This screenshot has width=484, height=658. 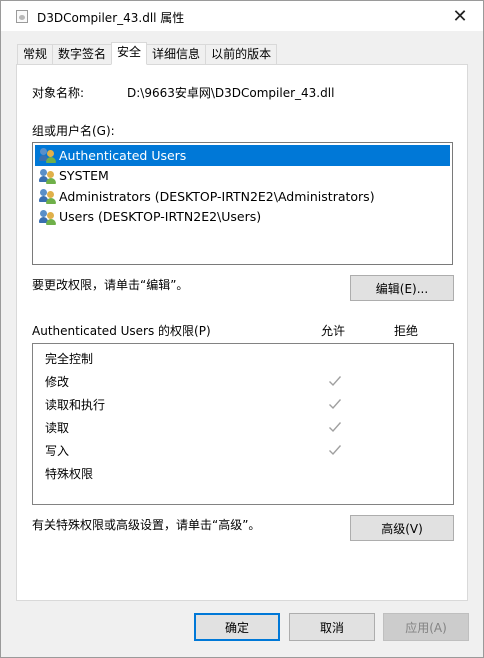 I want to click on tab-digital-signatures: 数字签名, so click(x=82, y=54).